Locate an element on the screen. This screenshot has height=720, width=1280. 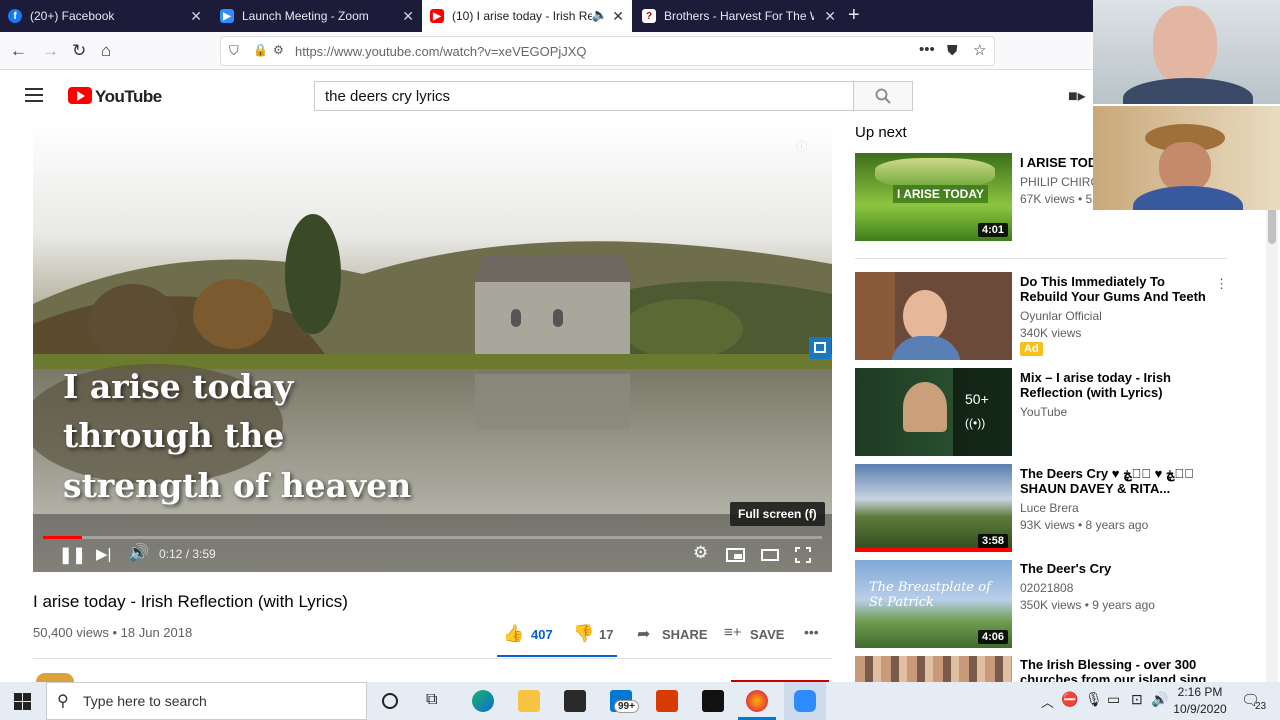
more-options-icon: ⋮ is located at coordinates (1221, 284).